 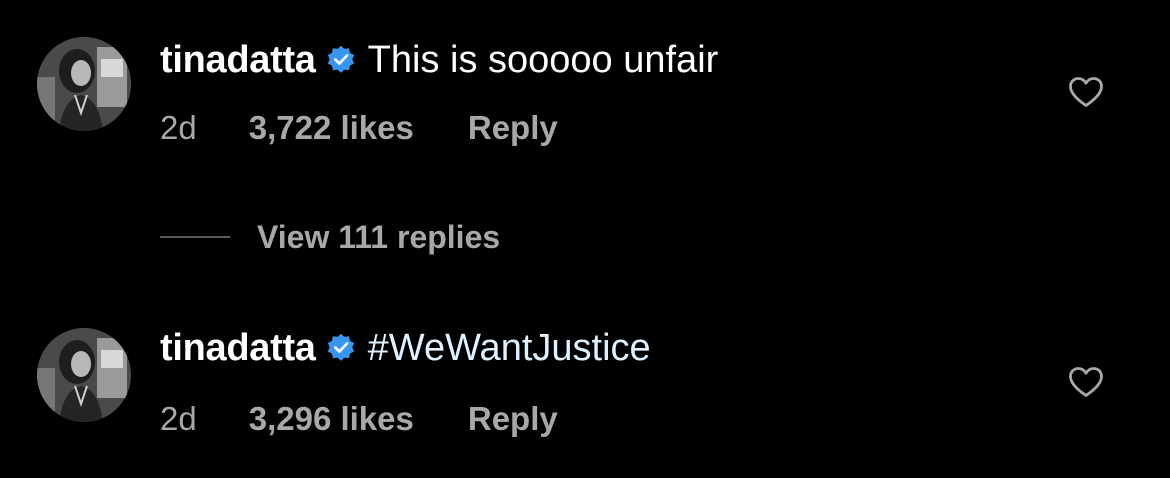 What do you see at coordinates (543, 59) in the screenshot?
I see `comment-text: This is sooooo unfair` at bounding box center [543, 59].